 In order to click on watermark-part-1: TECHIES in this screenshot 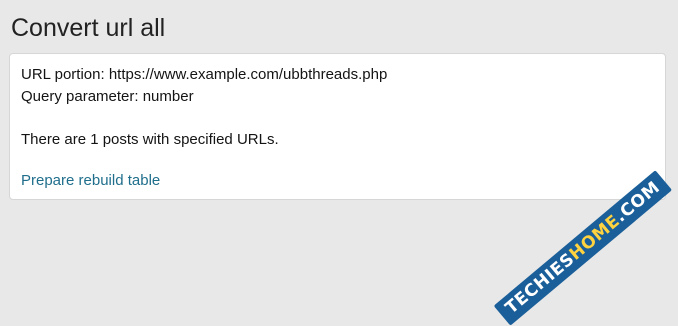, I will do `click(540, 284)`.